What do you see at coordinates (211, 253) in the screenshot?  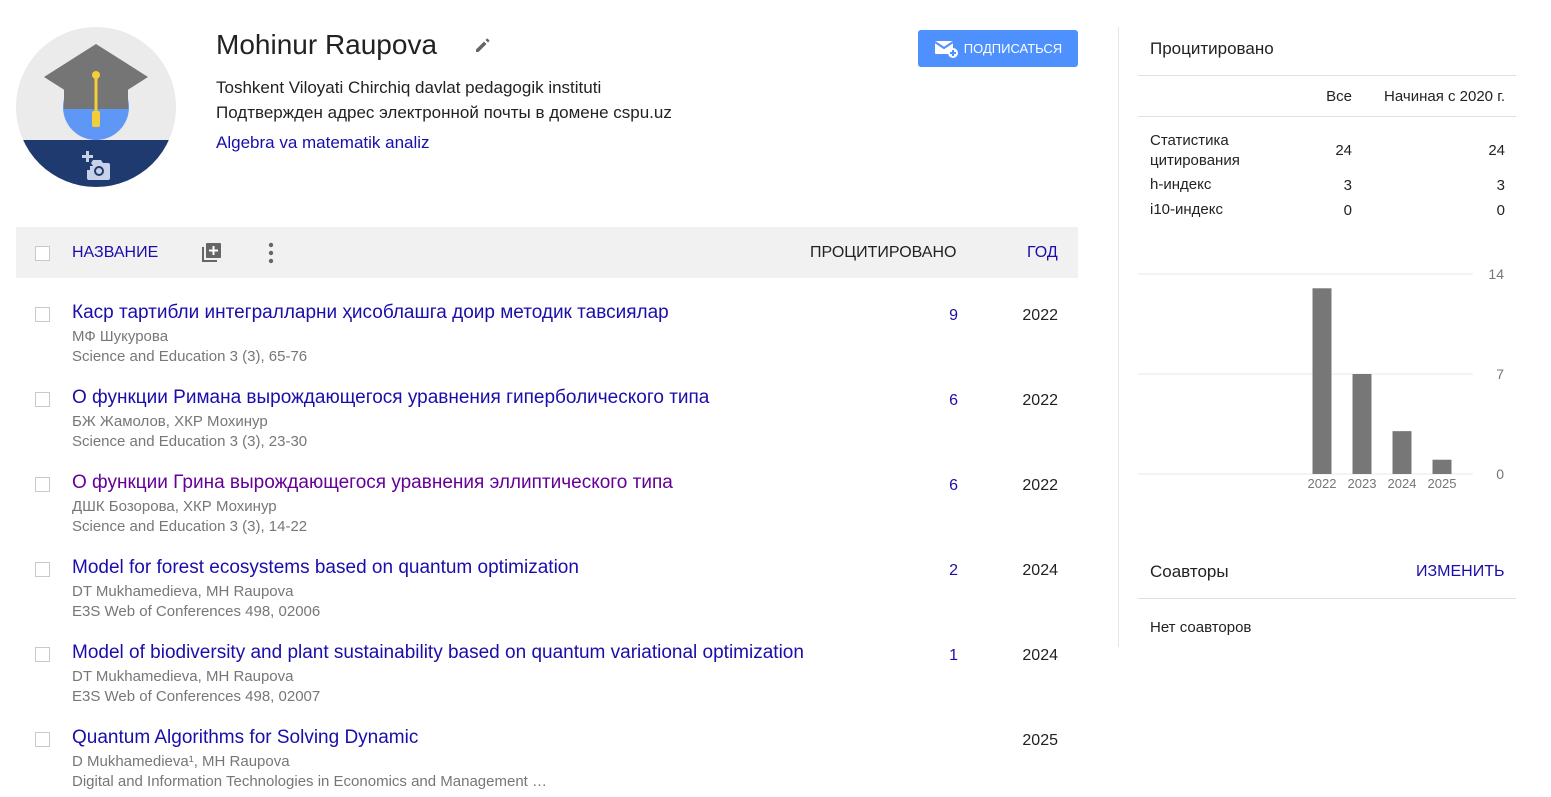 I see `add-article-icon` at bounding box center [211, 253].